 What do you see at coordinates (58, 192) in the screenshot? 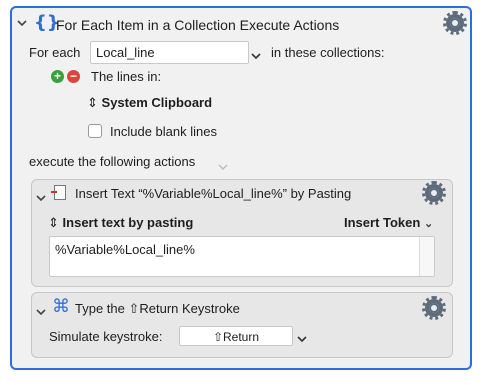
I see `document-icon` at bounding box center [58, 192].